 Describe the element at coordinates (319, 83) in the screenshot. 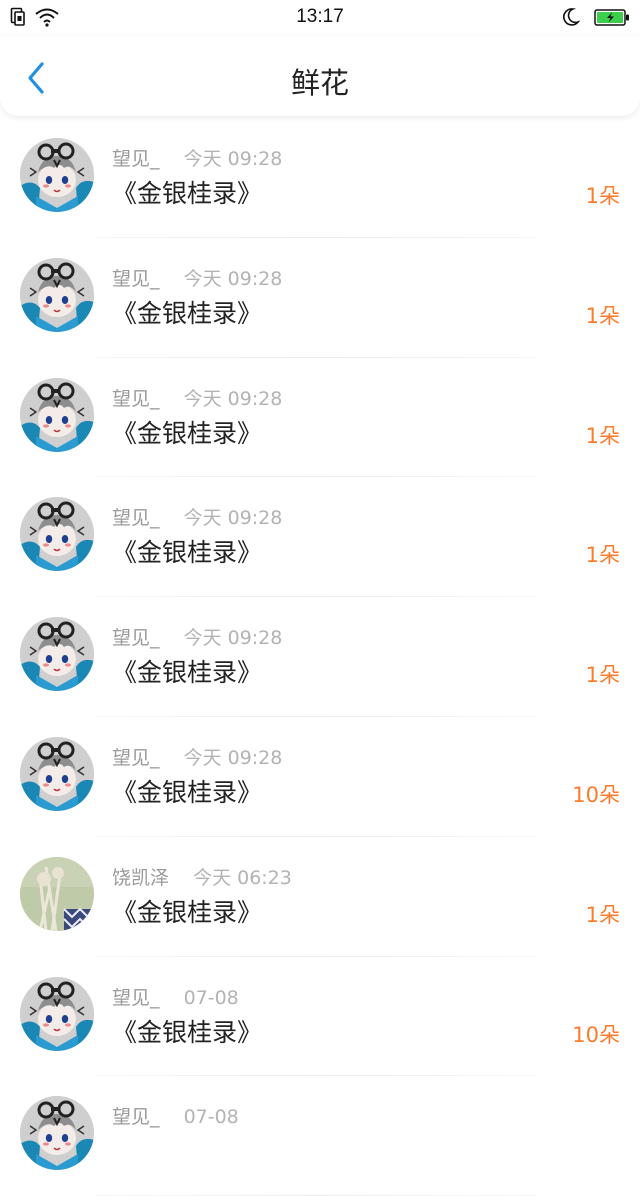

I see `page-title: 鲜花` at that location.